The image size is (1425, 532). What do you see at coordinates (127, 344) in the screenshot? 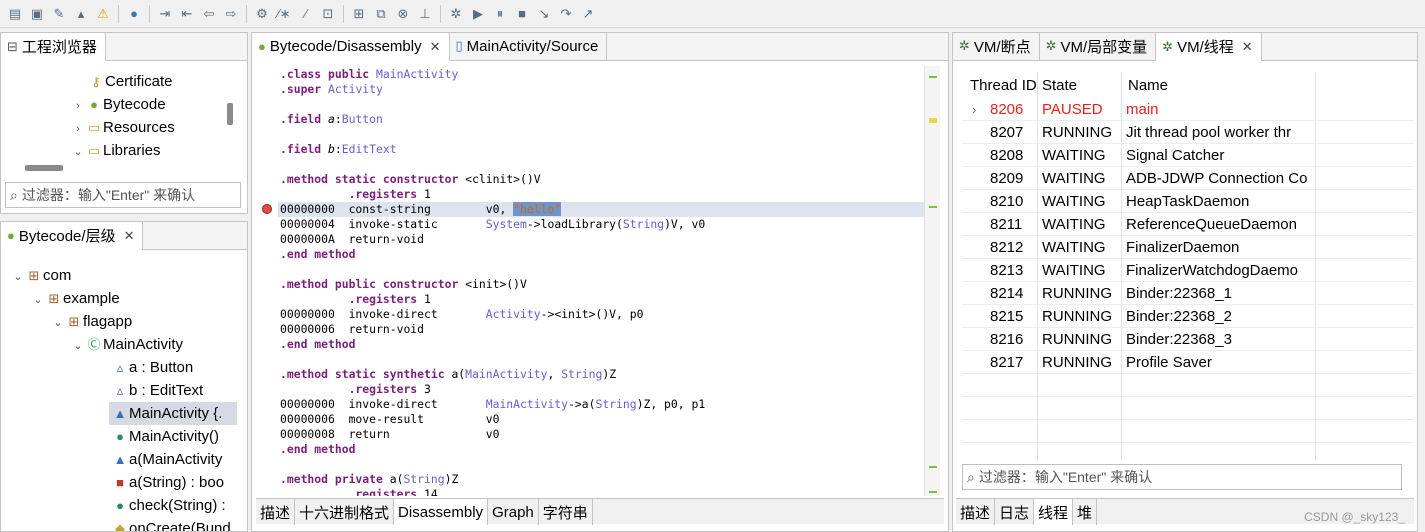
I see `tree-item-mainactivity: ⌄ Ⓒ MainActivity` at bounding box center [127, 344].